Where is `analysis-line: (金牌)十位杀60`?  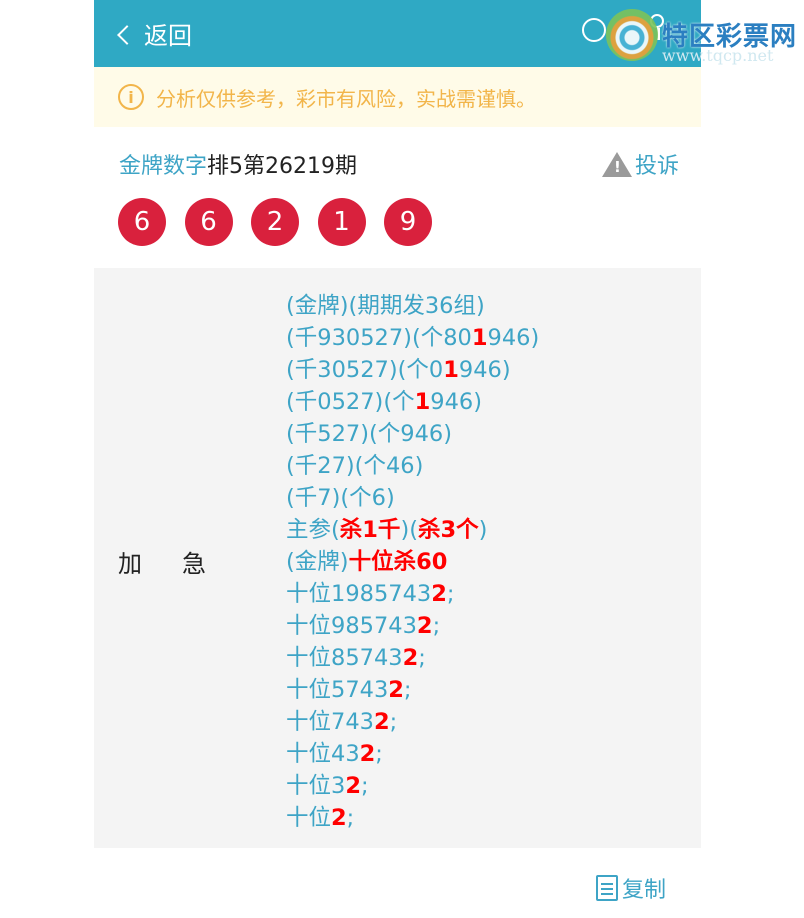 analysis-line: (金牌)十位杀60 is located at coordinates (412, 562).